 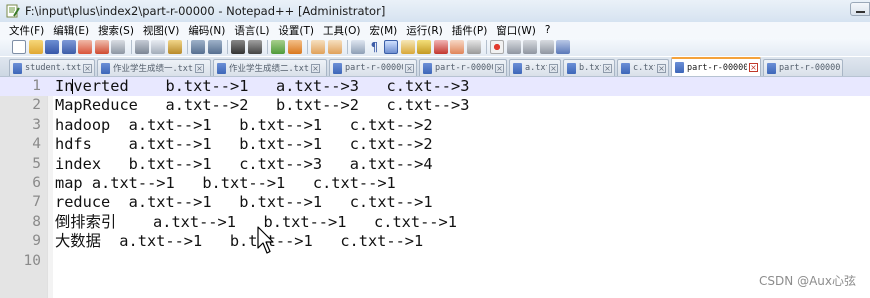 I want to click on show-all-chars-icon: ¶, so click(x=375, y=47).